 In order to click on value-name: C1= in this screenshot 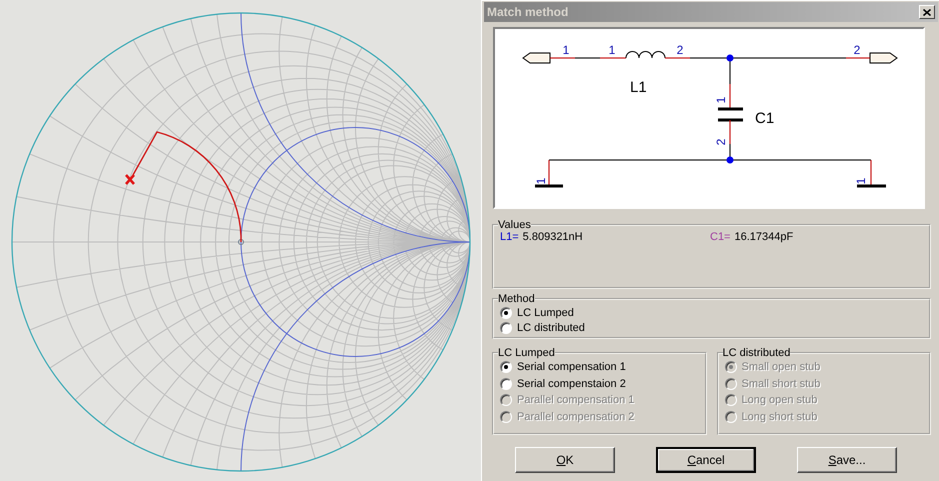, I will do `click(720, 237)`.